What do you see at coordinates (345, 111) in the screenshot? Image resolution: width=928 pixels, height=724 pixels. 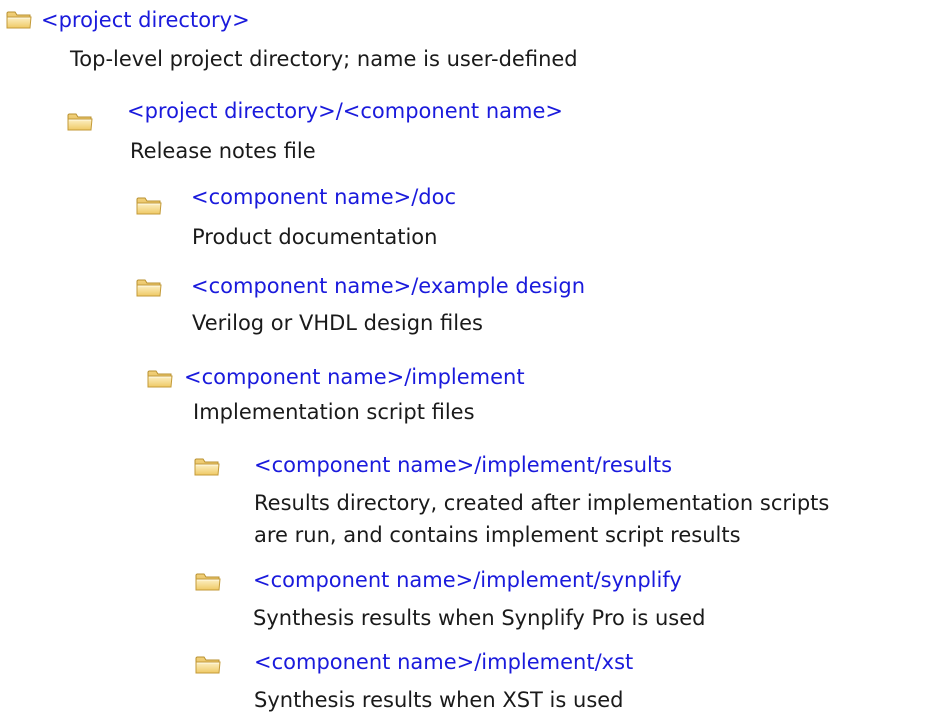 I see `folder-path: <project directory>/<component name>` at bounding box center [345, 111].